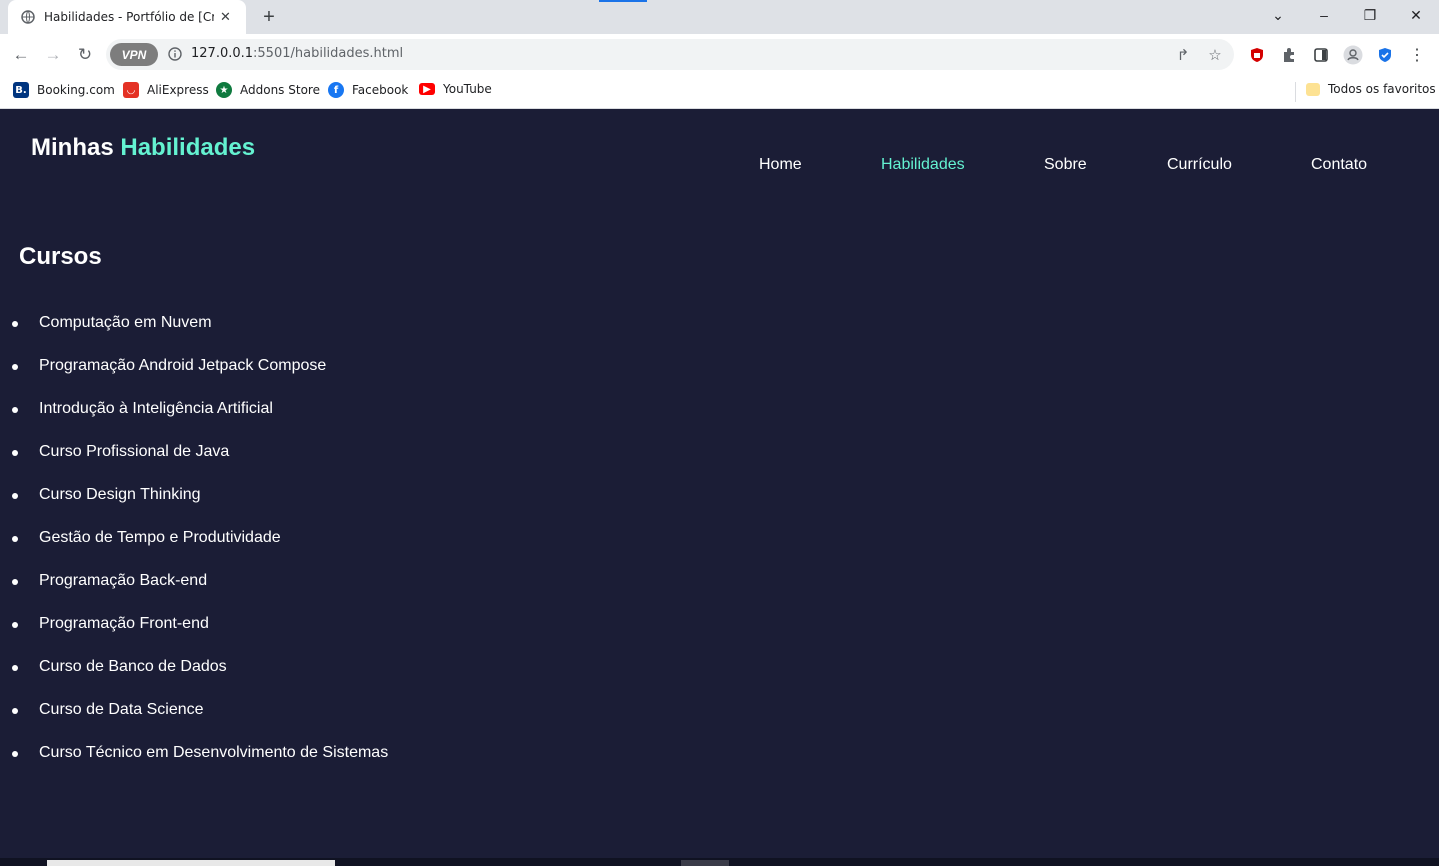  I want to click on list-item: Programação Front-end, so click(250, 625).